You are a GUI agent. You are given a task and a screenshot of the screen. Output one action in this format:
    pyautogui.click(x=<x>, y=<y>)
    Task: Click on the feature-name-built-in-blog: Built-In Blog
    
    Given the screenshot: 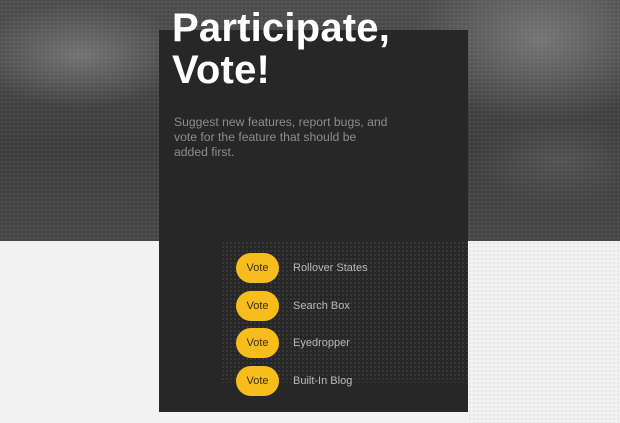 What is the action you would take?
    pyautogui.click(x=323, y=380)
    